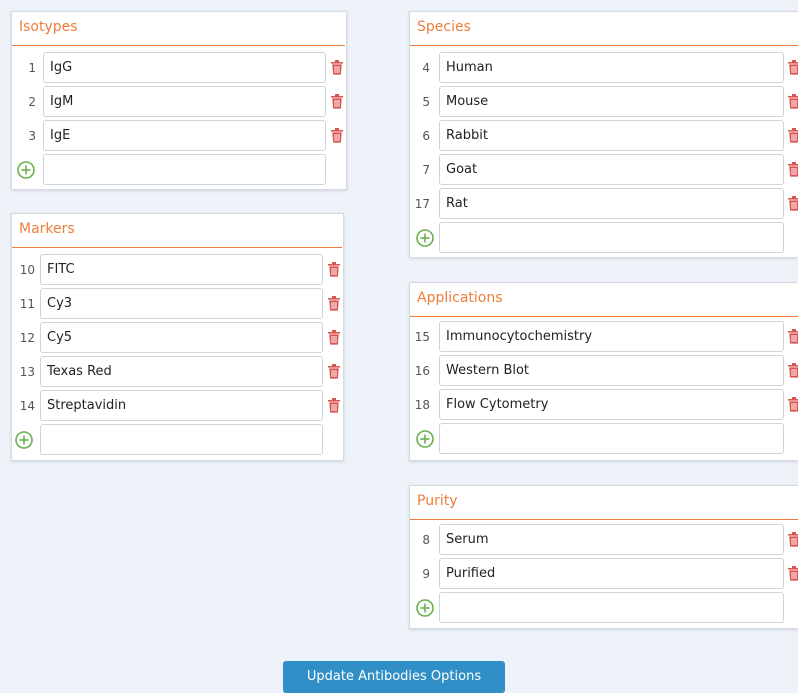  What do you see at coordinates (184, 135) in the screenshot?
I see `item-value-field: IgE` at bounding box center [184, 135].